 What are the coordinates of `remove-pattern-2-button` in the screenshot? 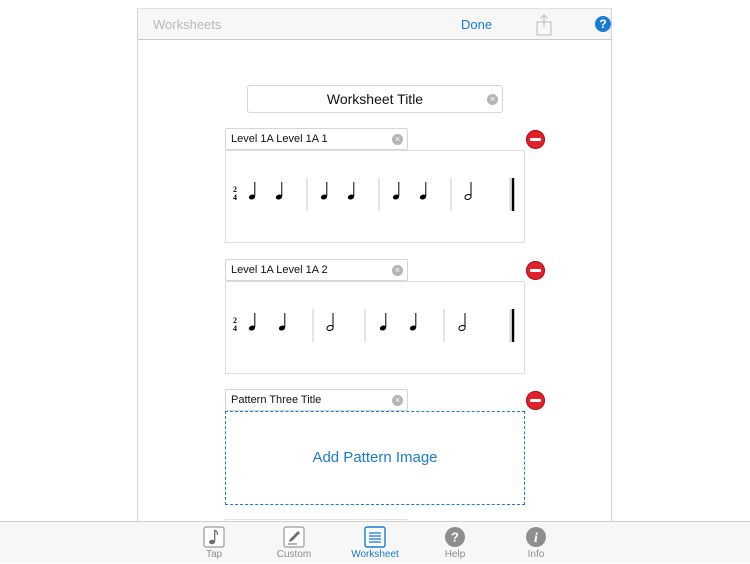 It's located at (535, 270).